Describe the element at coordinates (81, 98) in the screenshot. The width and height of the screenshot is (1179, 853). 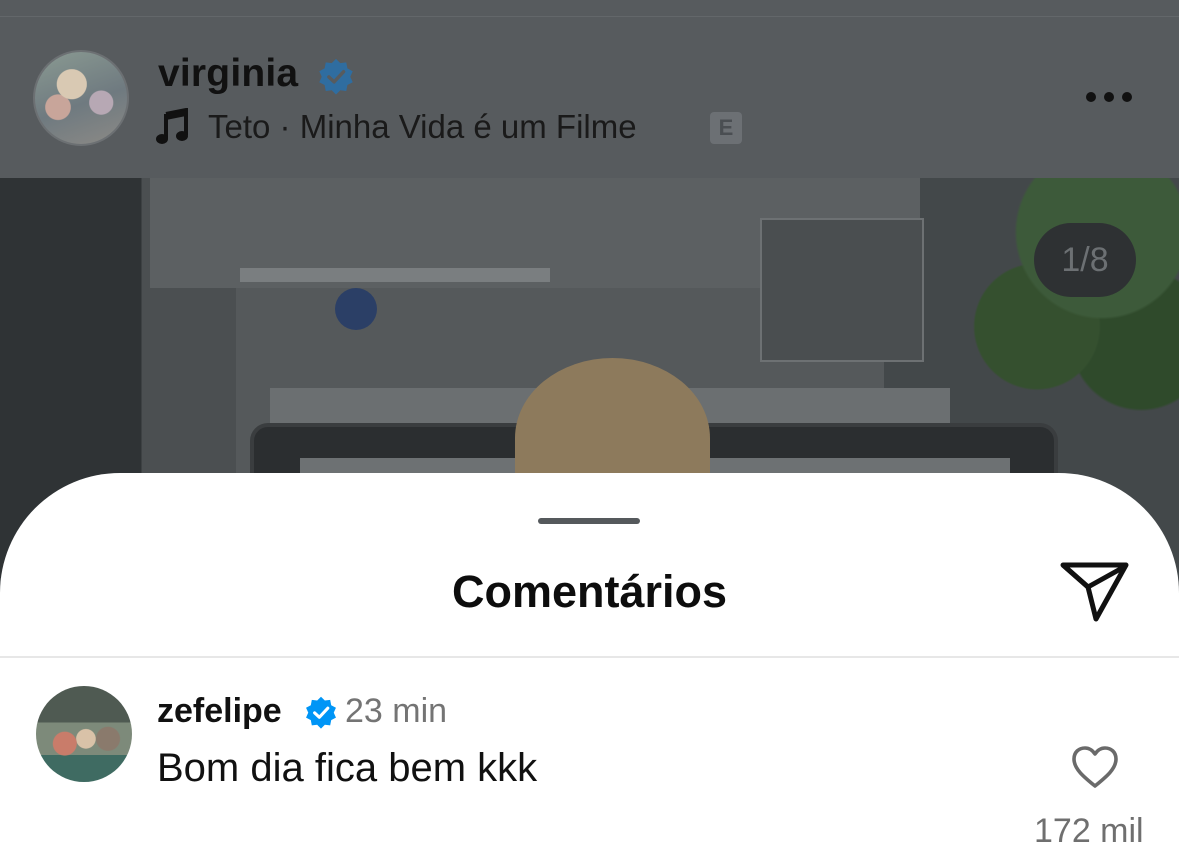
I see `author-avatar` at that location.